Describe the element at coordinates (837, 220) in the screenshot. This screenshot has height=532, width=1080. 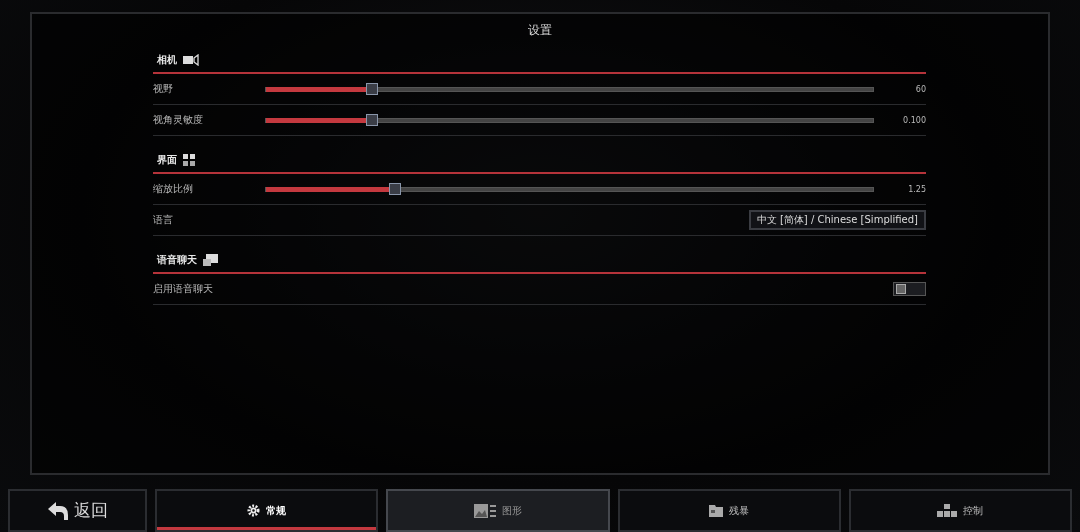
I see `language-dropdown: 中文 [简体] / Chinese [Simplified]` at that location.